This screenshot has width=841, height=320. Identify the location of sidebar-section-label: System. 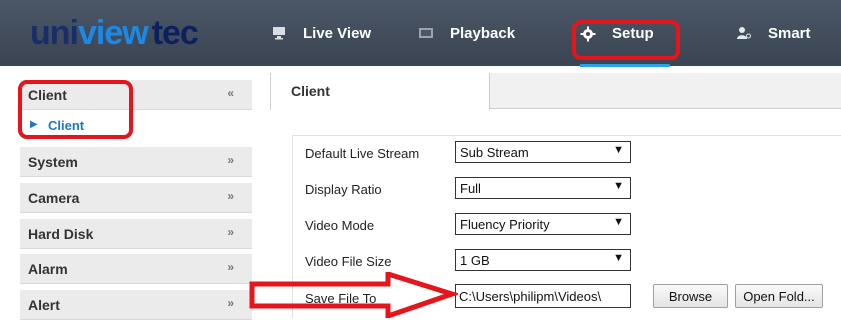
(53, 162).